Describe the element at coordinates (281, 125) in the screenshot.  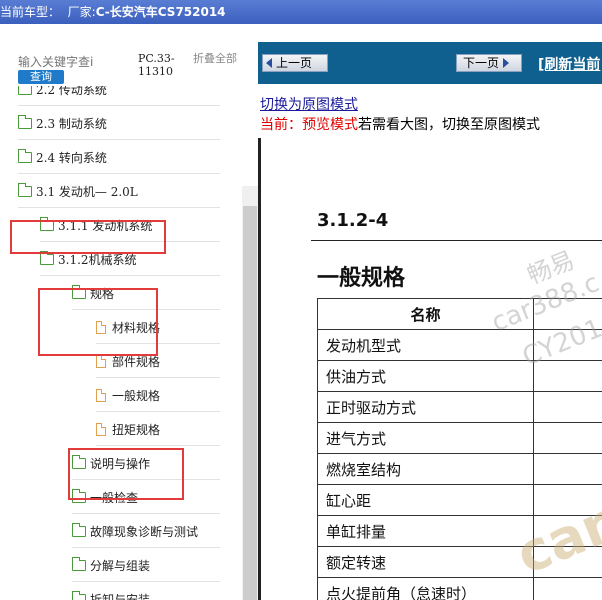
I see `current-label: 当前：` at that location.